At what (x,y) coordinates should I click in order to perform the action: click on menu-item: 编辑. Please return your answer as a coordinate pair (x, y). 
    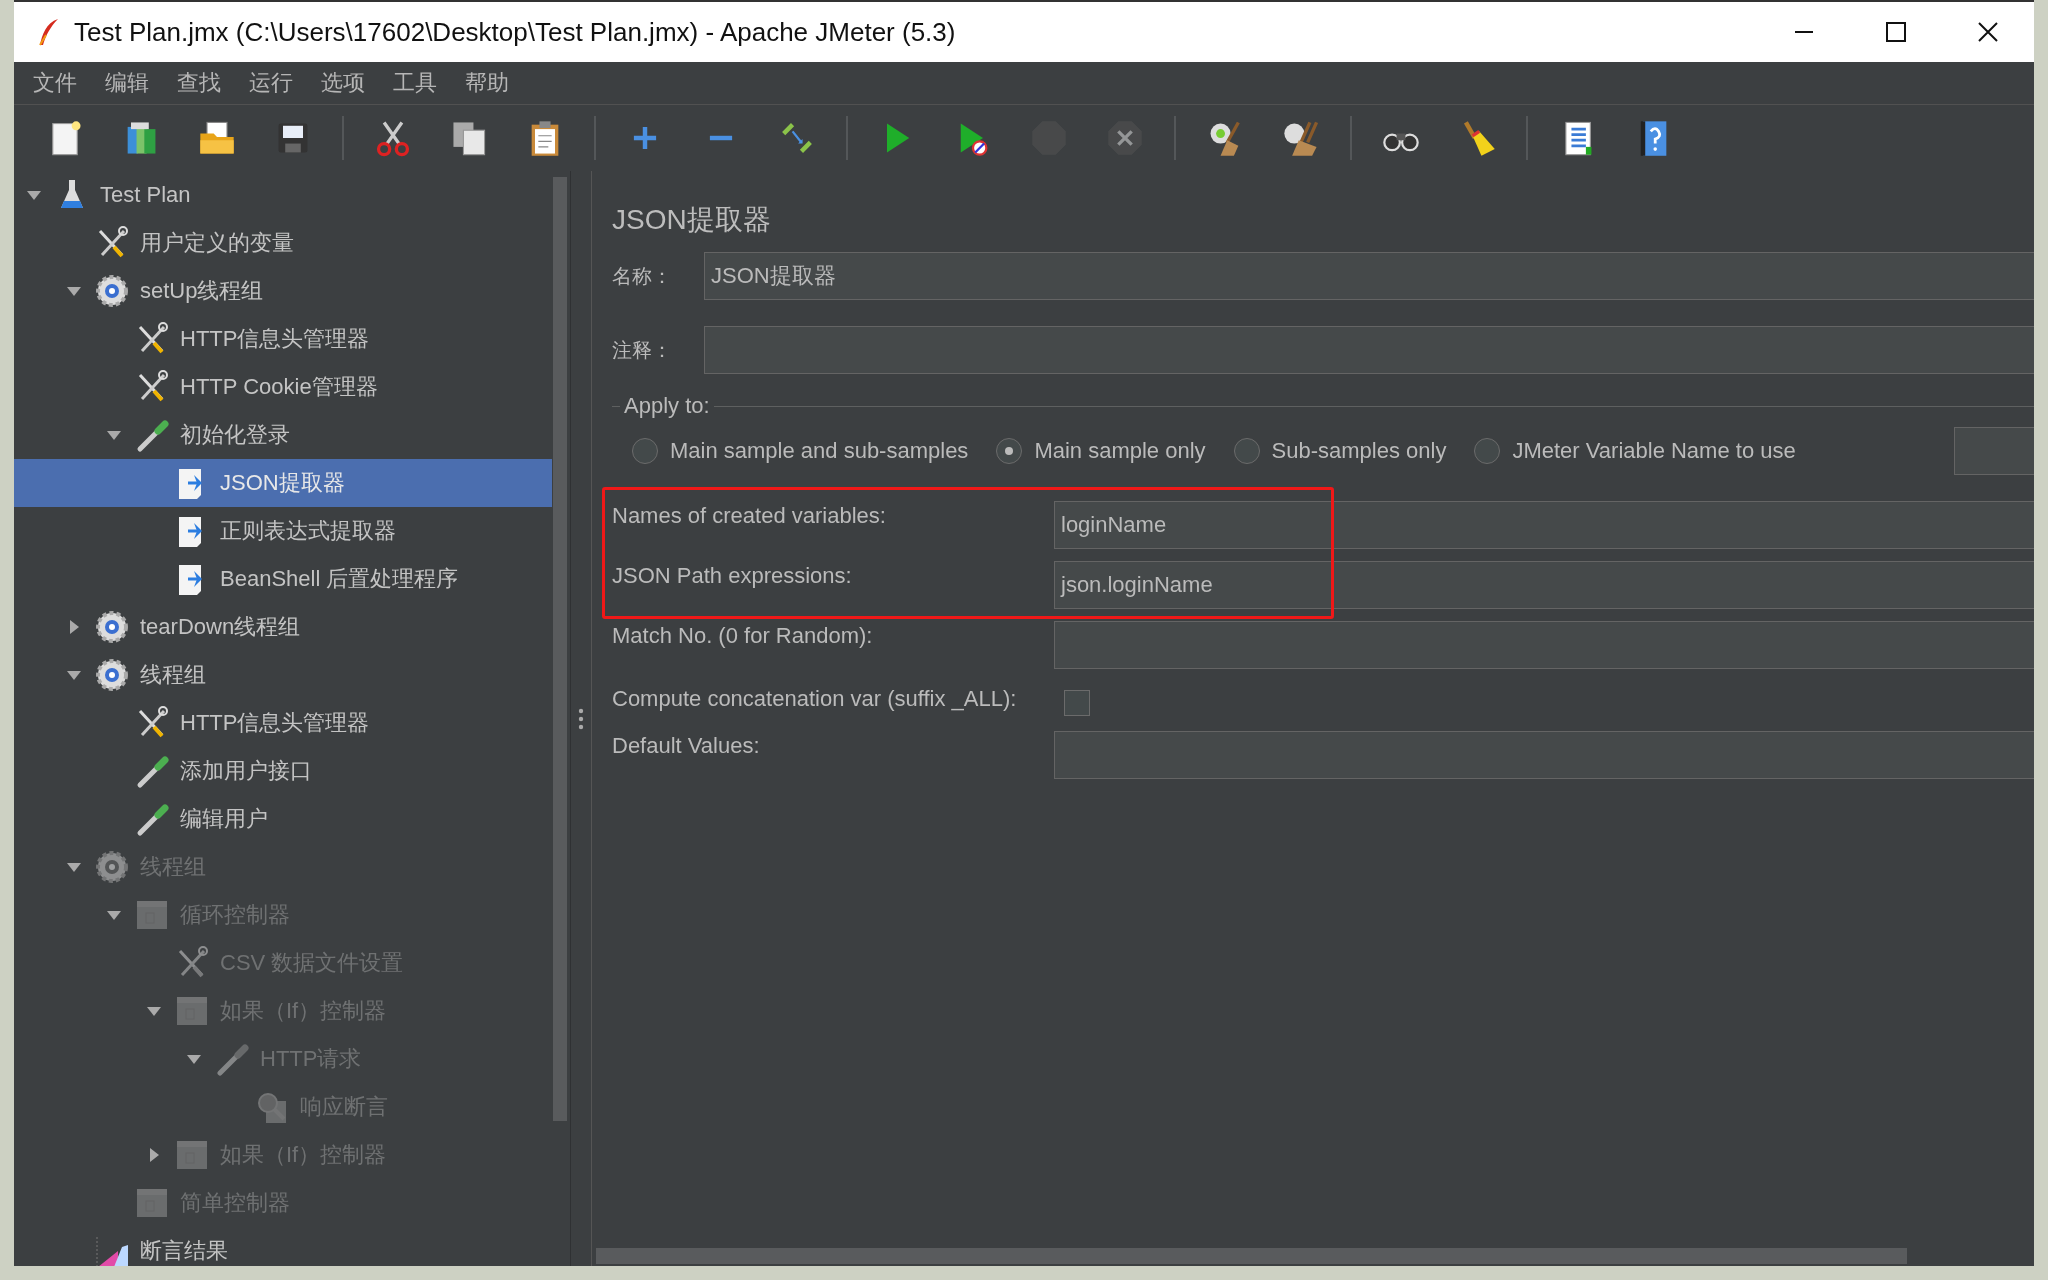
    Looking at the image, I should click on (127, 83).